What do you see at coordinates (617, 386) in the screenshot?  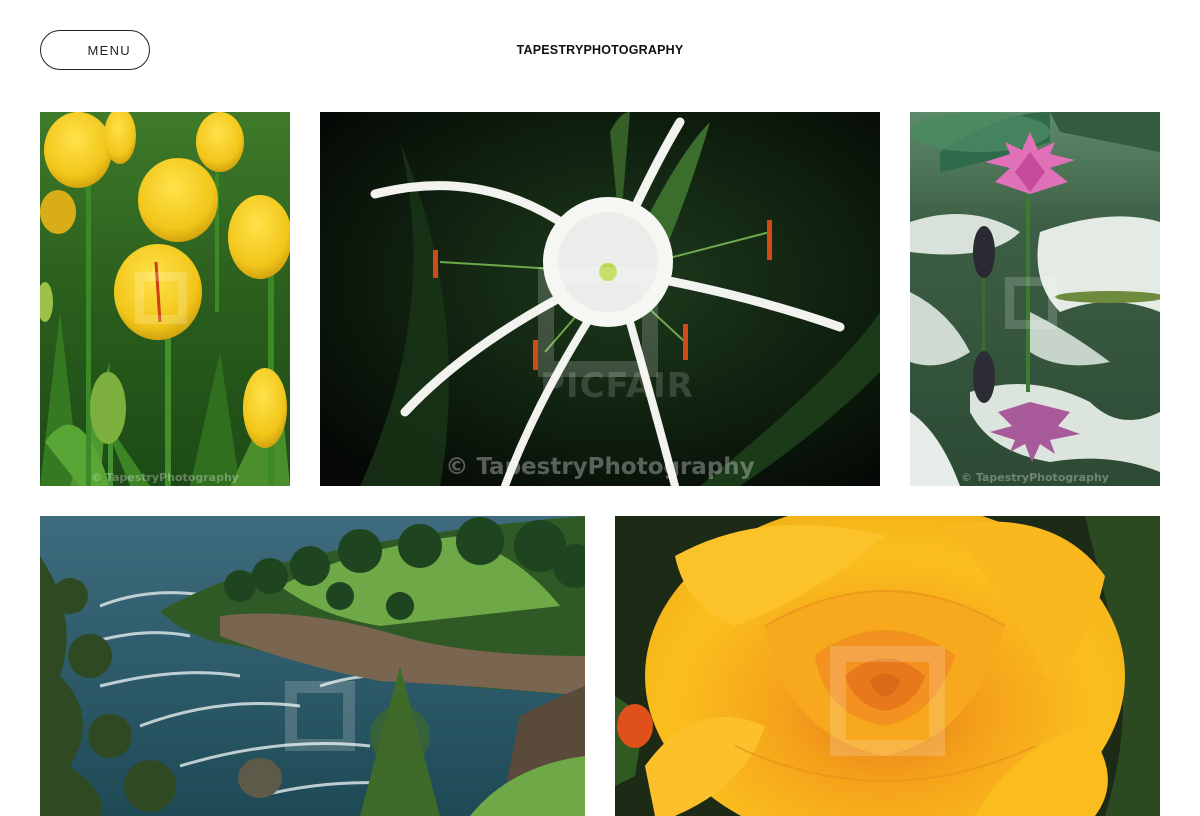 I see `picfair-watermark: PICFAIR` at bounding box center [617, 386].